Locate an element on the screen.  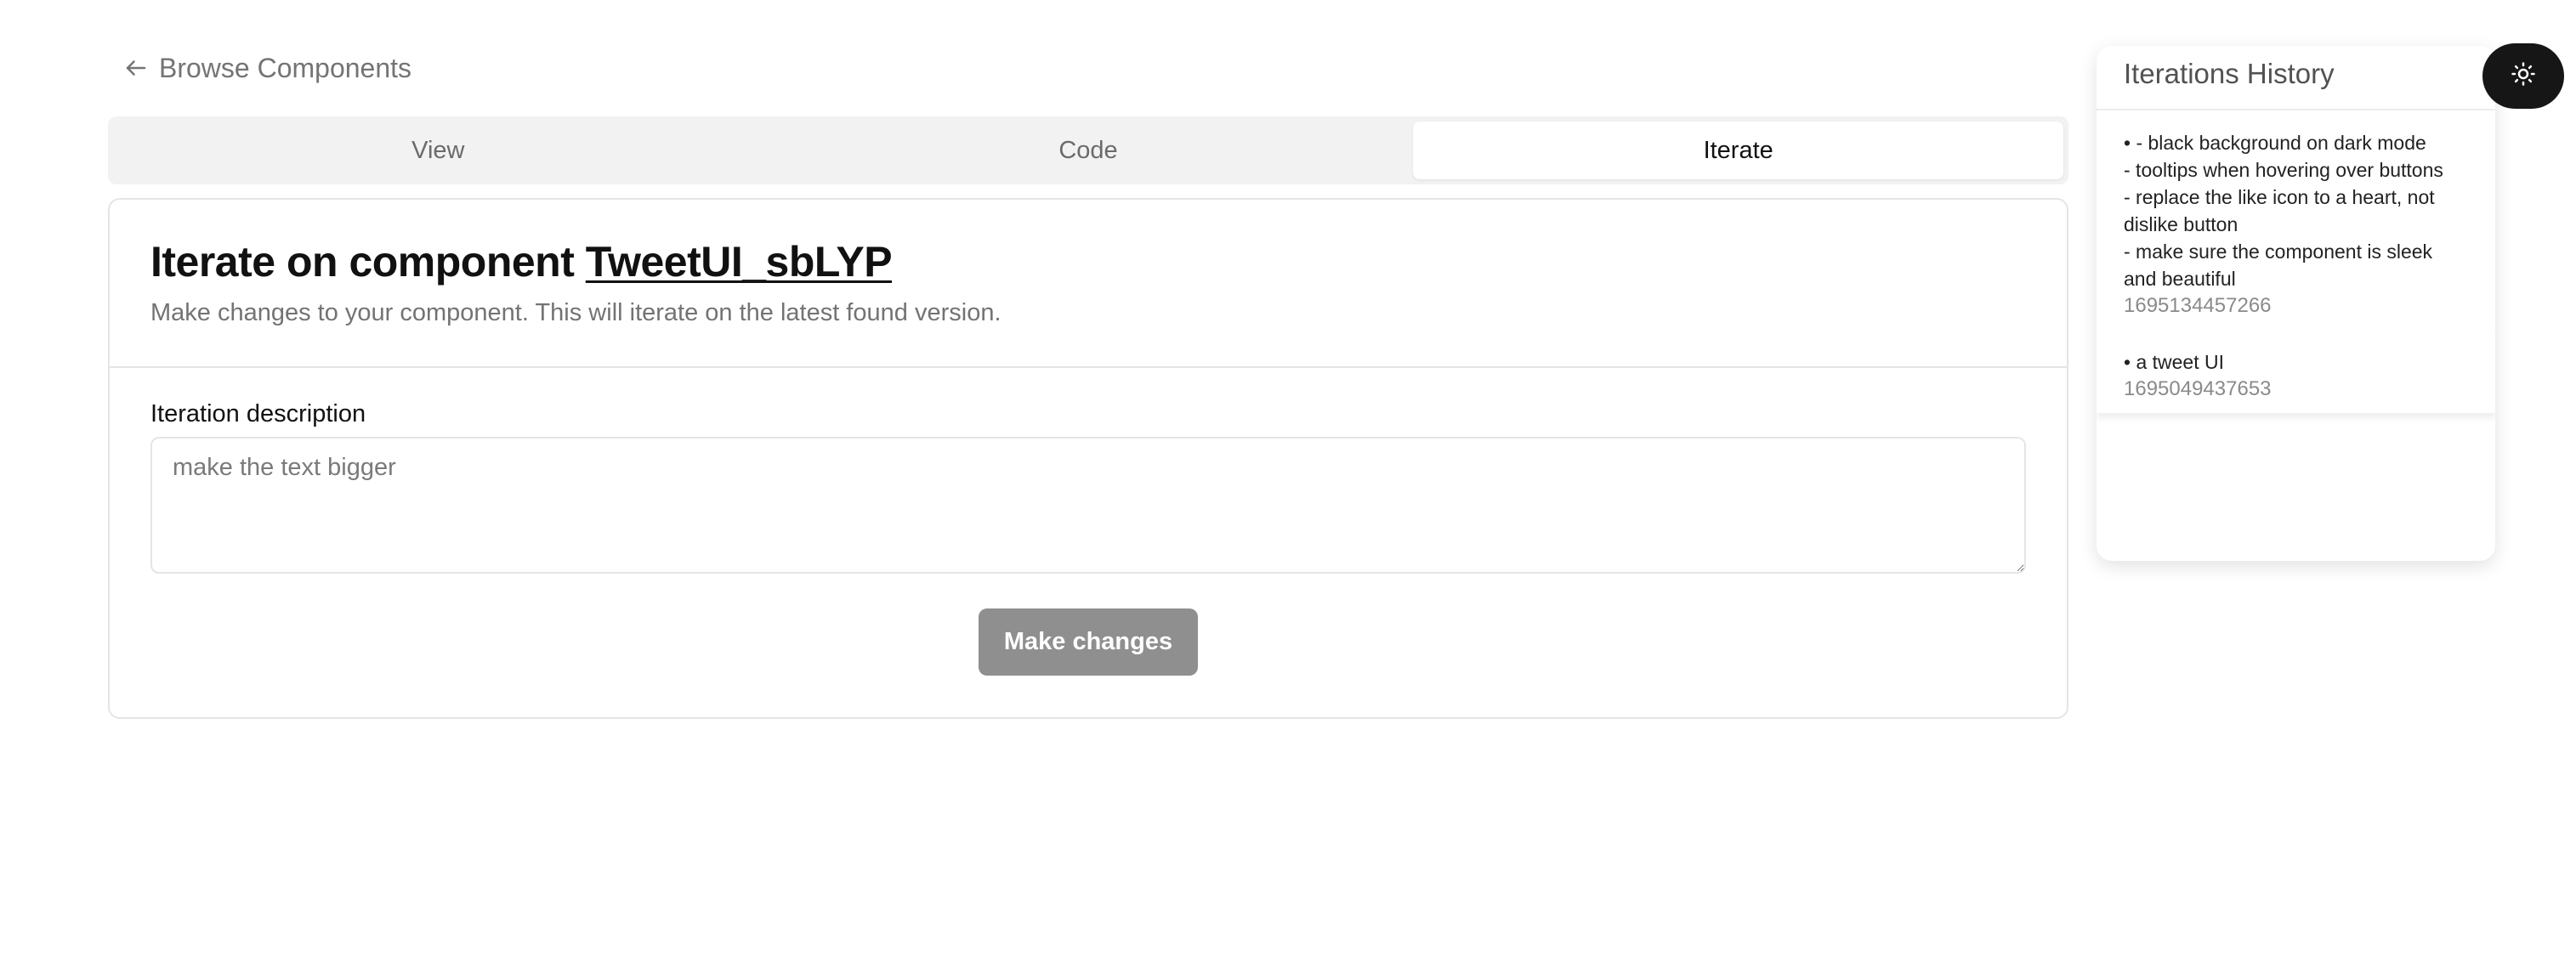
arrow-left-icon is located at coordinates (136, 68).